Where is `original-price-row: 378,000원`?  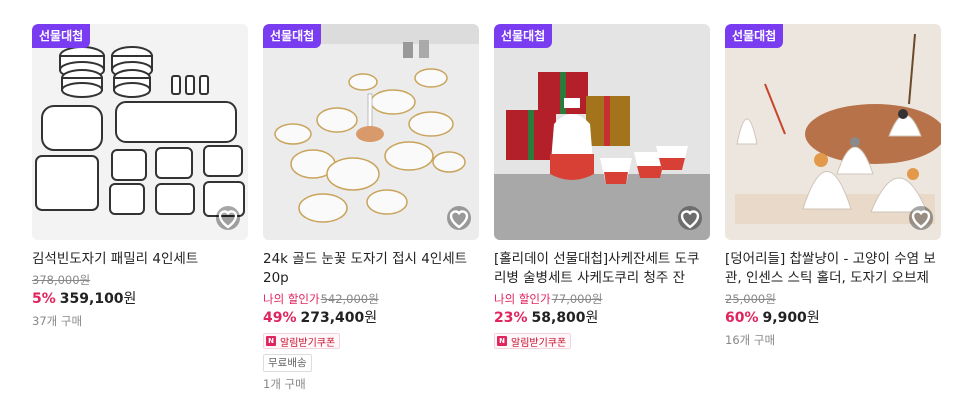 original-price-row: 378,000원 is located at coordinates (140, 280).